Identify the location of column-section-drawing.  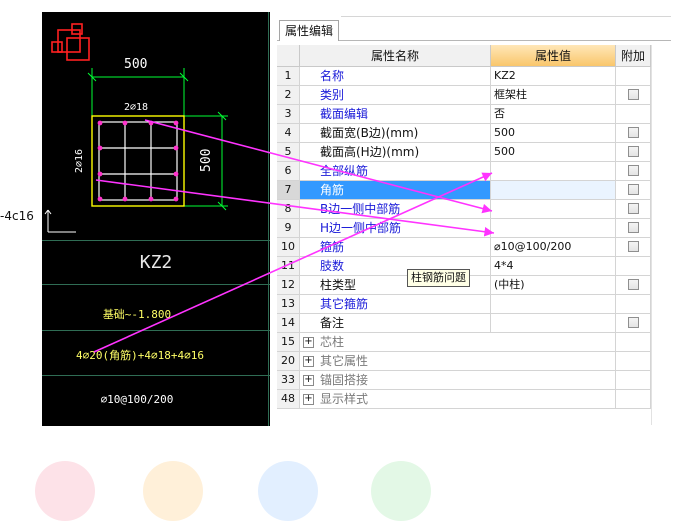
(136, 128).